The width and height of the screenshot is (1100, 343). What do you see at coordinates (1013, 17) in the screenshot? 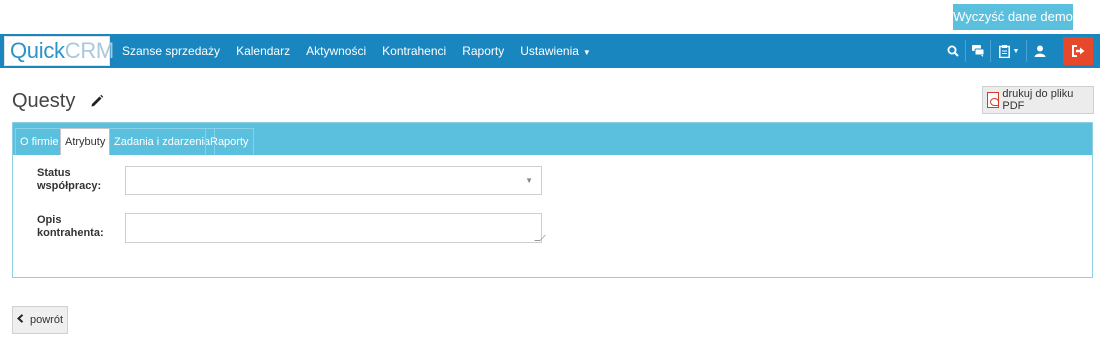
I see `clear-demo-data-button: Wyczyść dane demo` at bounding box center [1013, 17].